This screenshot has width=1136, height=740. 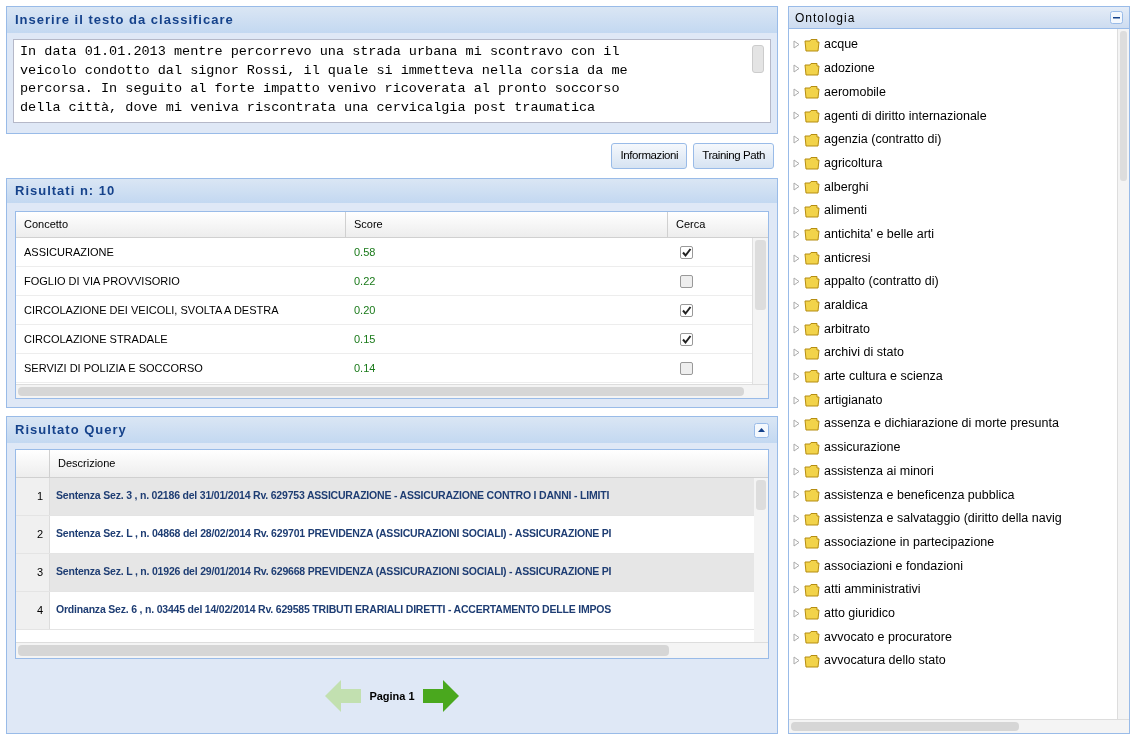 I want to click on tree-item: agricoltura, so click(x=853, y=163).